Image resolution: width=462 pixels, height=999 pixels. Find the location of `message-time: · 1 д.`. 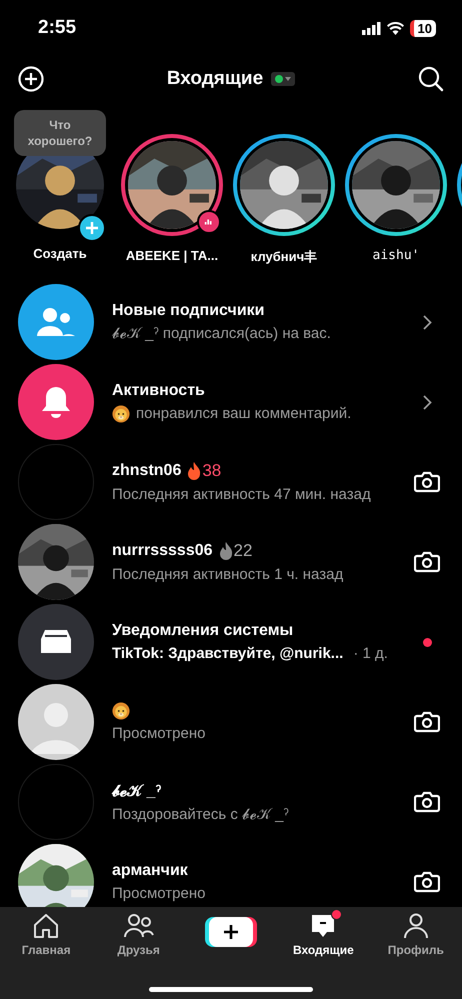

message-time: · 1 д. is located at coordinates (370, 653).